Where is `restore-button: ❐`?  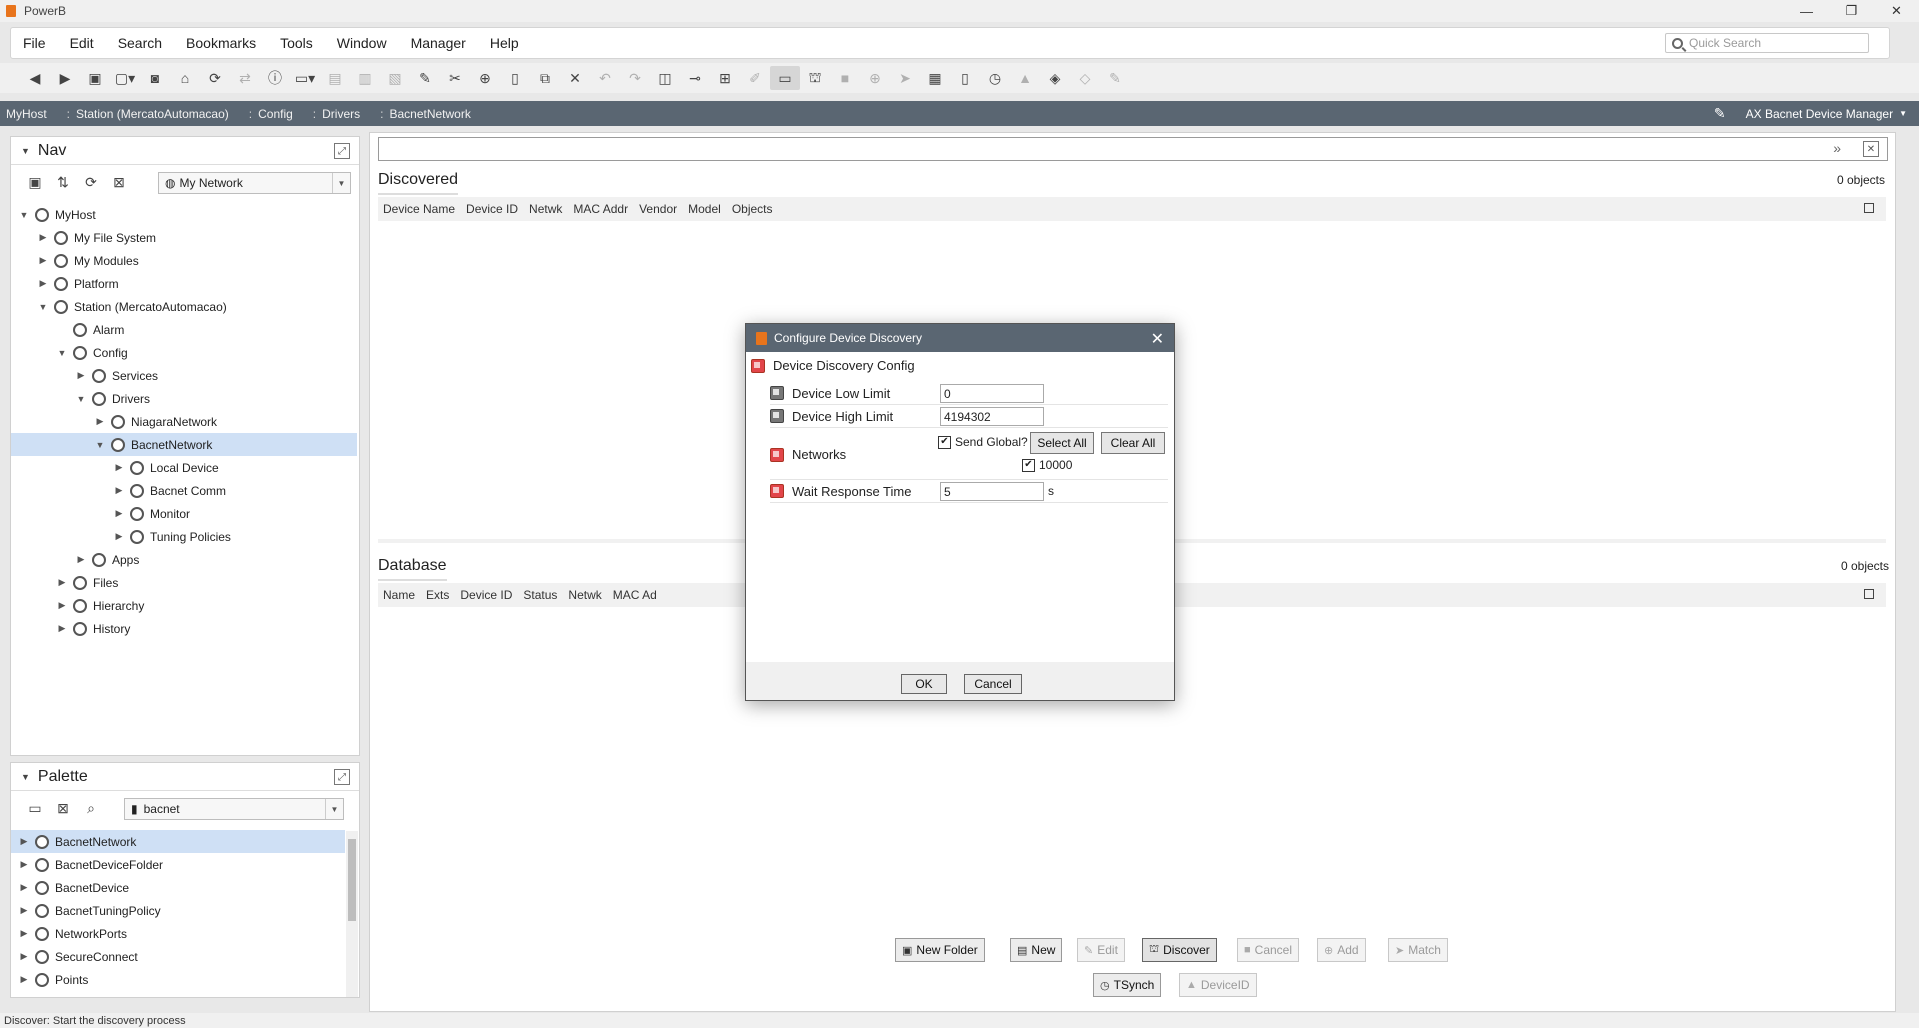 restore-button: ❐ is located at coordinates (1851, 11).